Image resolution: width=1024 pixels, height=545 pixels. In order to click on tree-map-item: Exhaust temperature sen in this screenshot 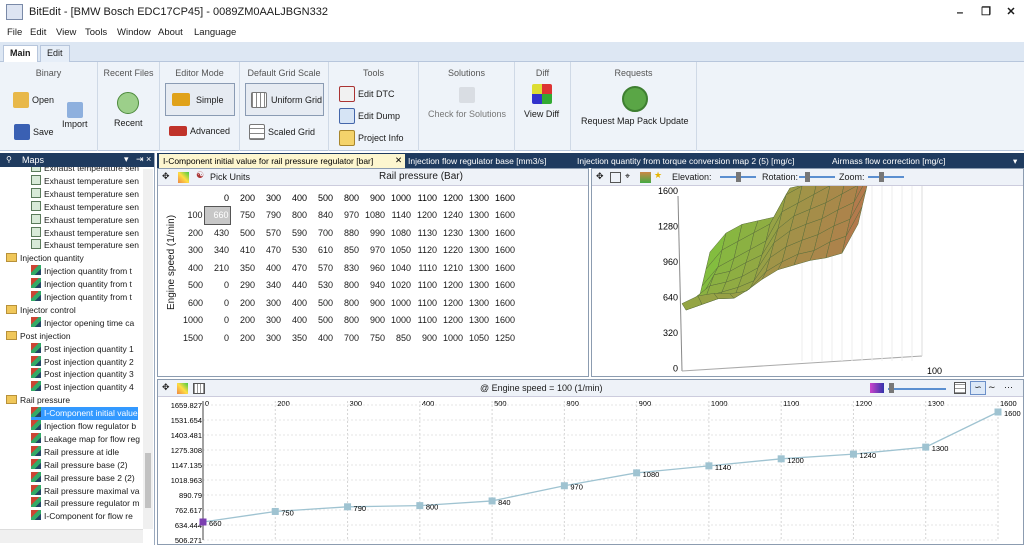, I will do `click(85, 245)`.